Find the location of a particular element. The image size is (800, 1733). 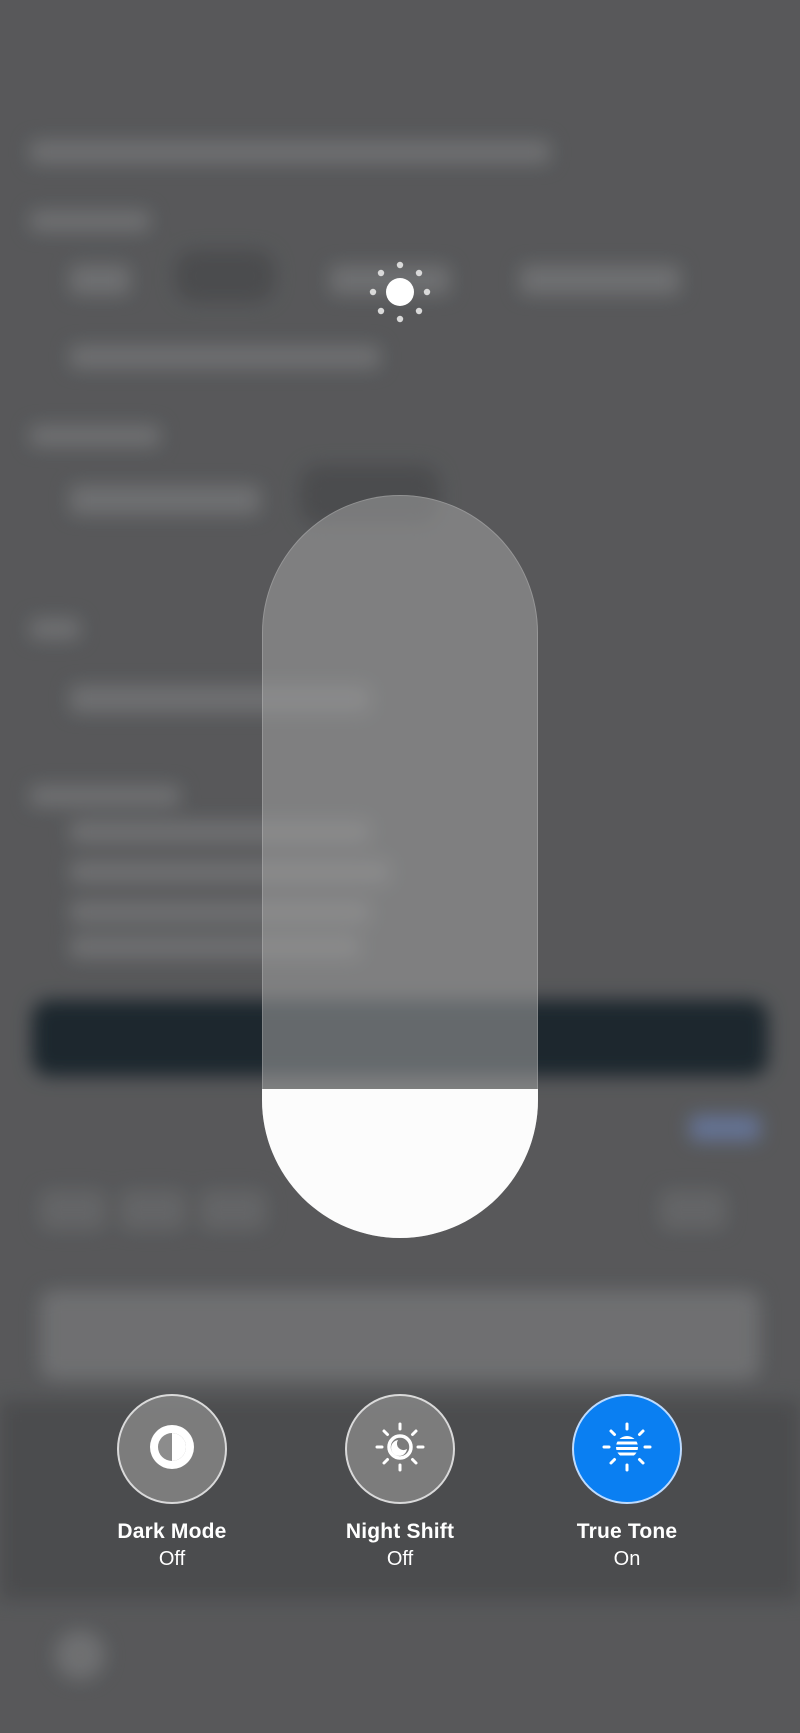

brightness-level-fill is located at coordinates (400, 1163).